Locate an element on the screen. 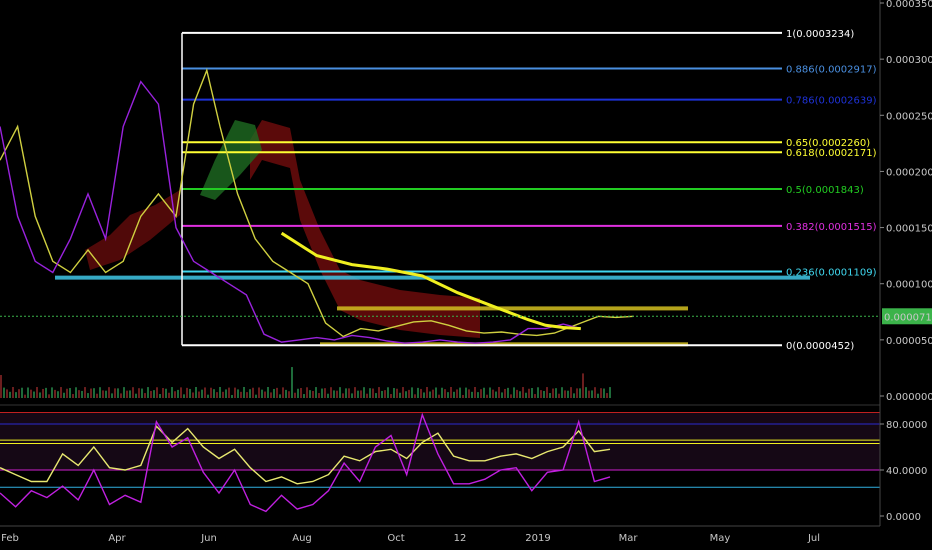  osc-tick-label: 80.0000 is located at coordinates (906, 425).